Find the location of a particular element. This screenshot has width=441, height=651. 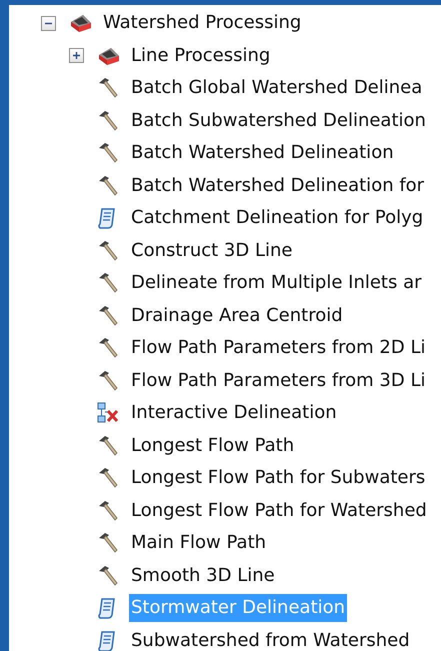

tree-item: Main Flow Path is located at coordinates (198, 543).